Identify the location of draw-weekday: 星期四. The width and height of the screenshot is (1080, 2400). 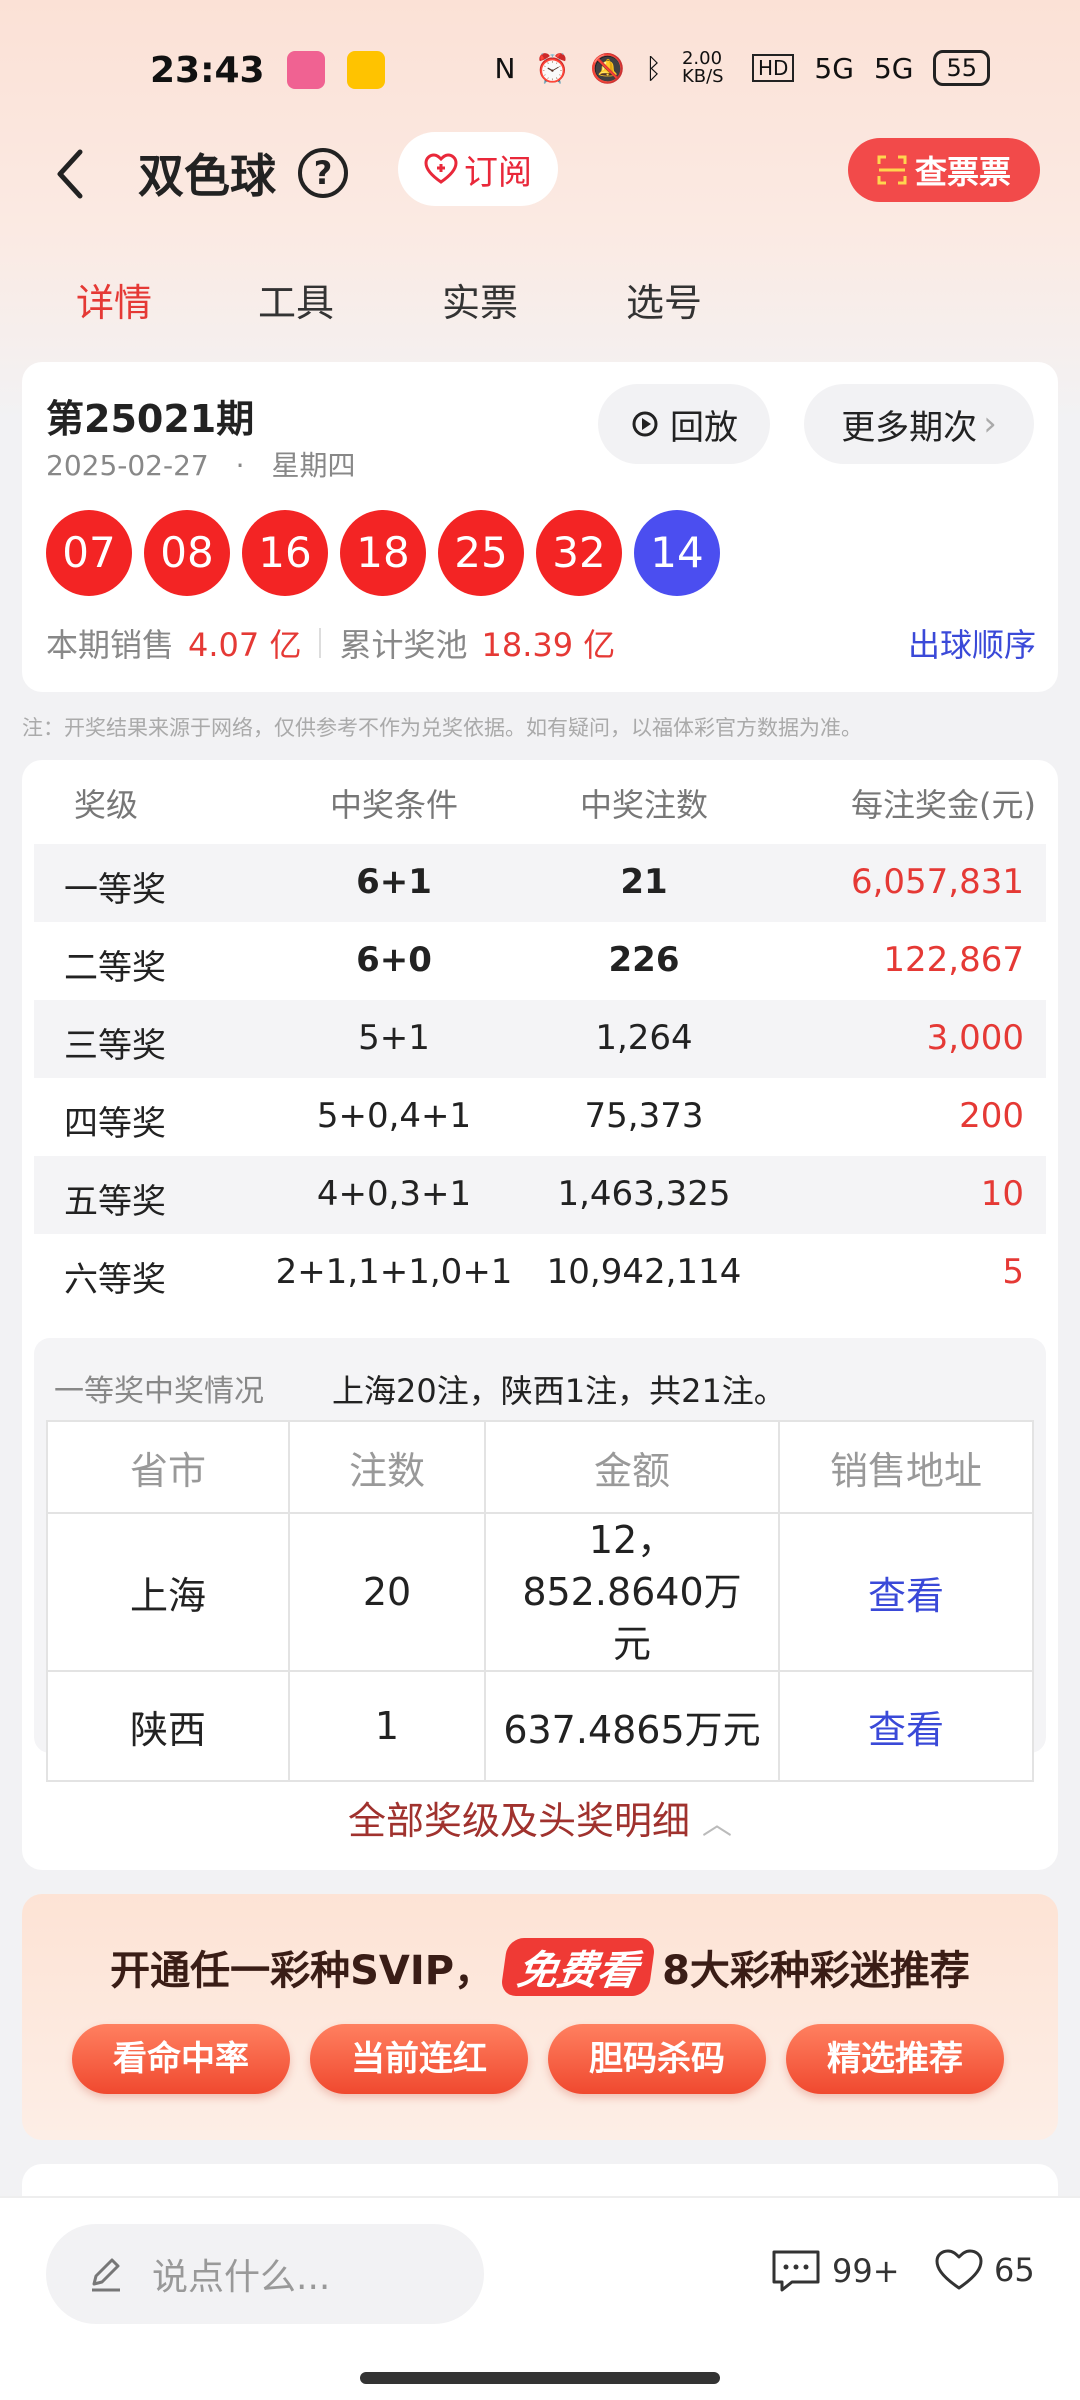
(313, 465).